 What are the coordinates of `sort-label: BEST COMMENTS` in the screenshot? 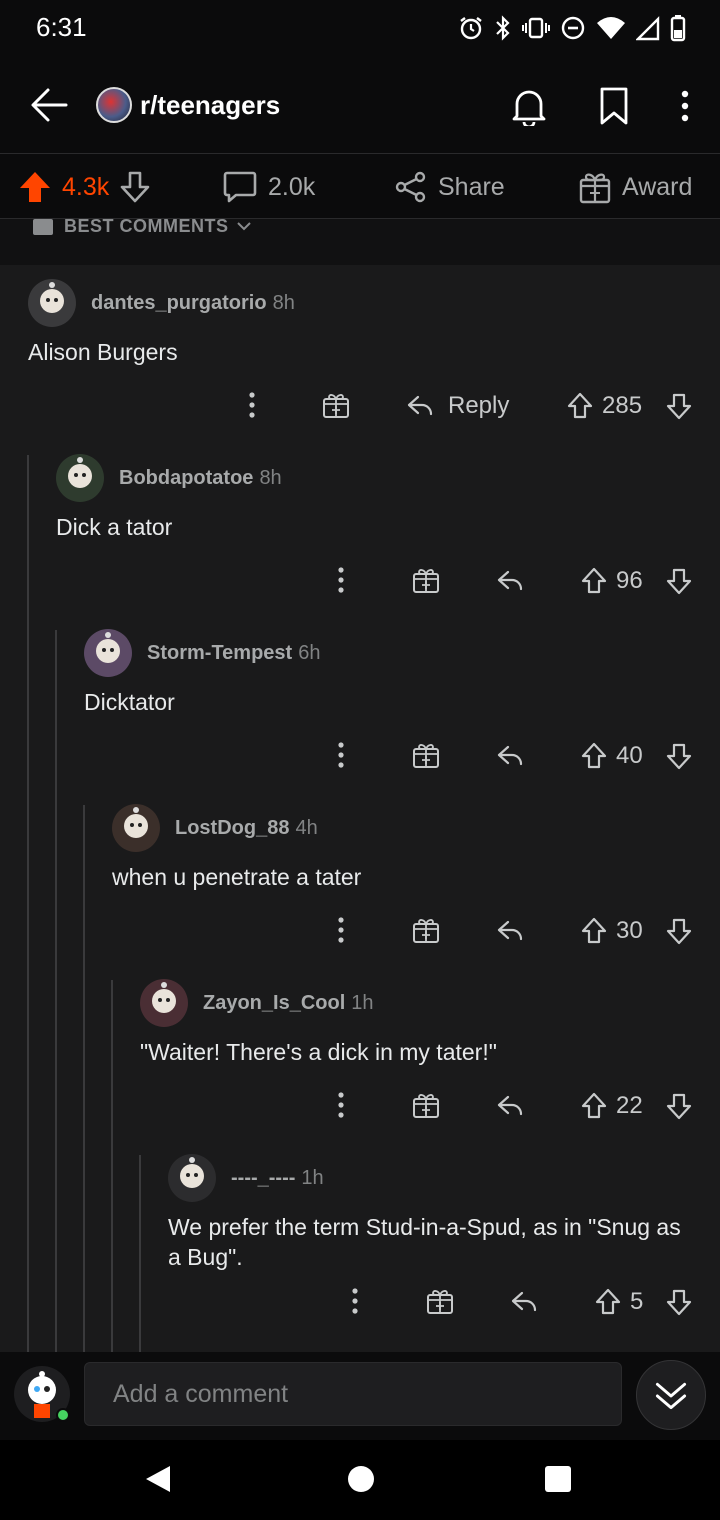 It's located at (140, 228).